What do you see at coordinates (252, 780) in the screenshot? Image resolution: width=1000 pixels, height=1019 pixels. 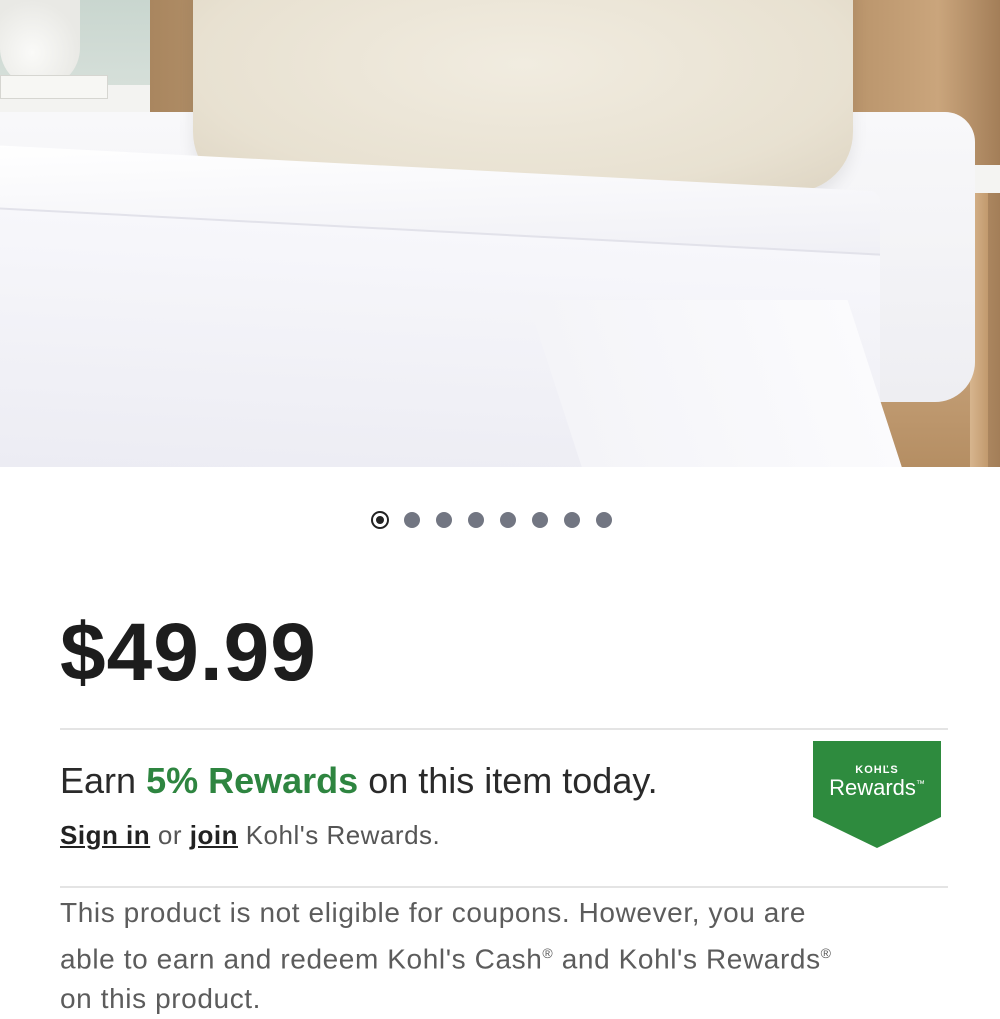 I see `rewards-percent: 5% Rewards` at bounding box center [252, 780].